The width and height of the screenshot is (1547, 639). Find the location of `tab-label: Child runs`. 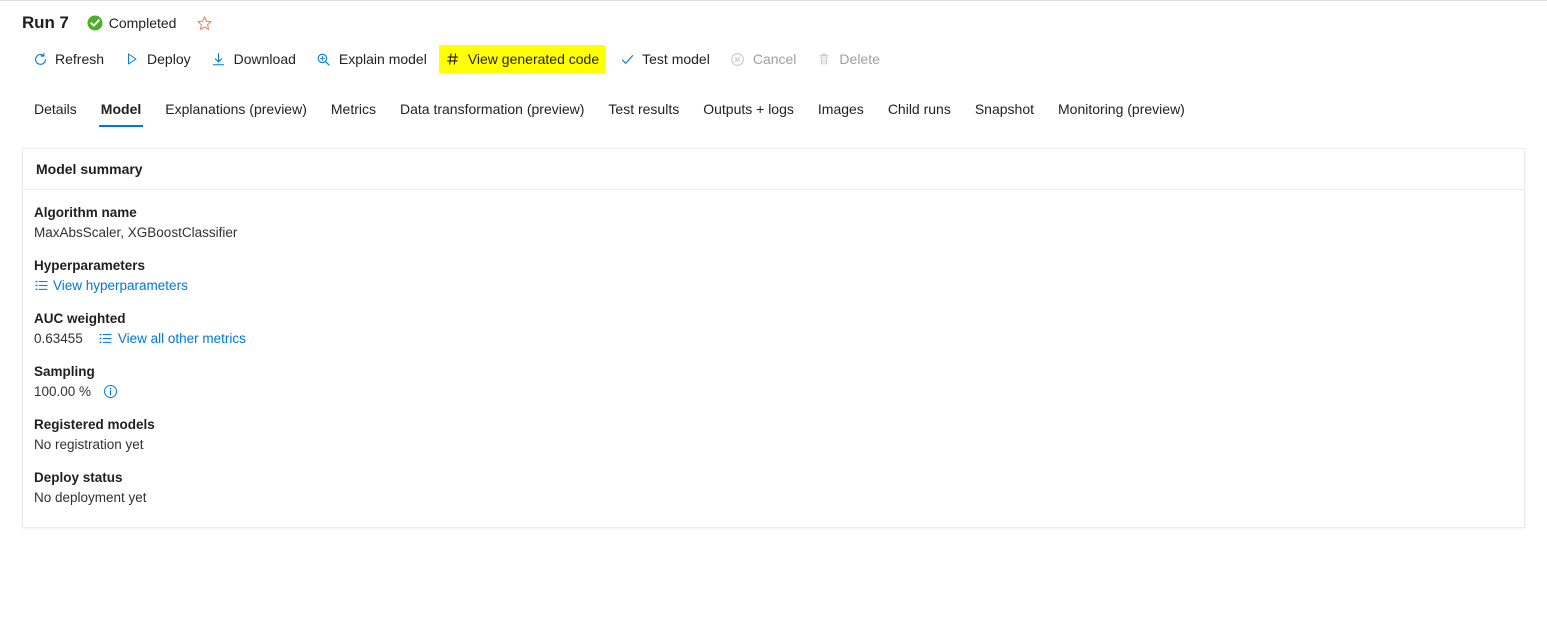

tab-label: Child runs is located at coordinates (919, 109).